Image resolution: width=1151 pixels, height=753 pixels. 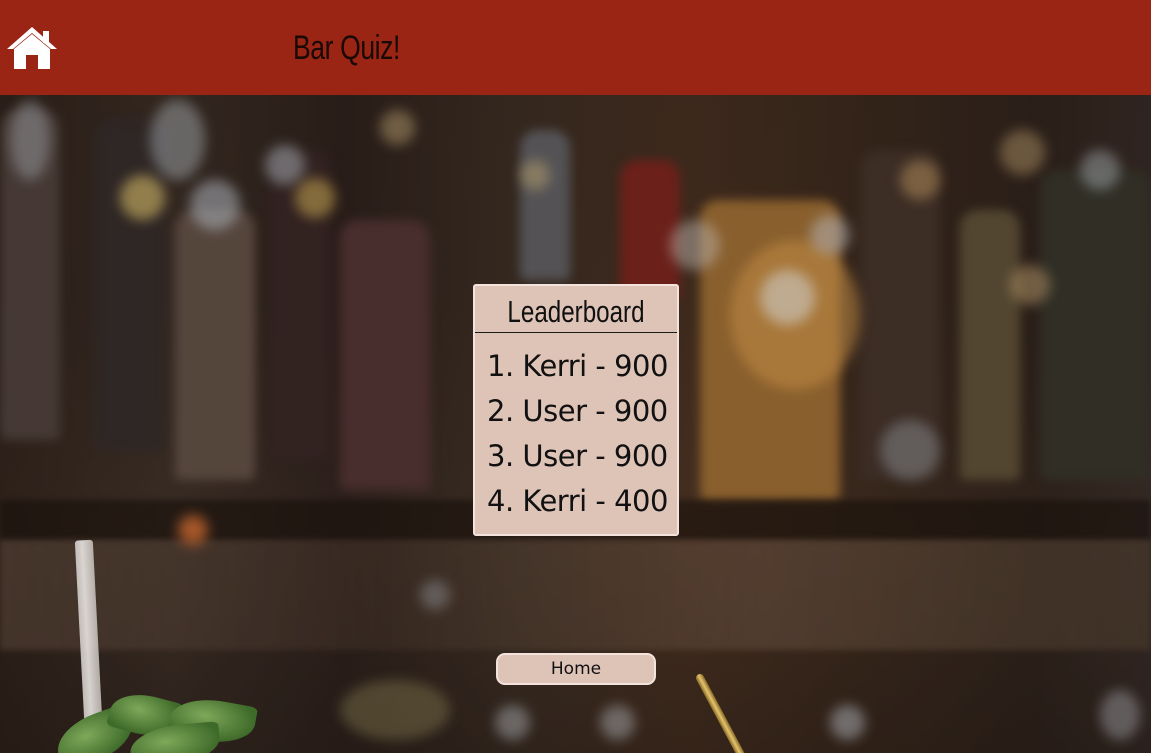 I want to click on leaderboard-entry: 2. User - 900, so click(x=577, y=411).